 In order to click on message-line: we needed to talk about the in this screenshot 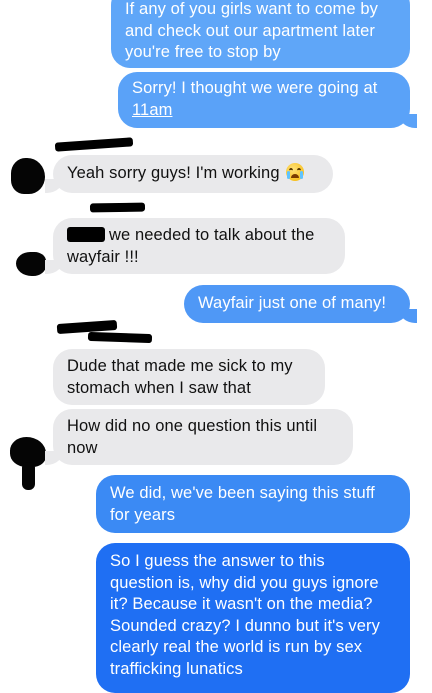, I will do `click(212, 235)`.